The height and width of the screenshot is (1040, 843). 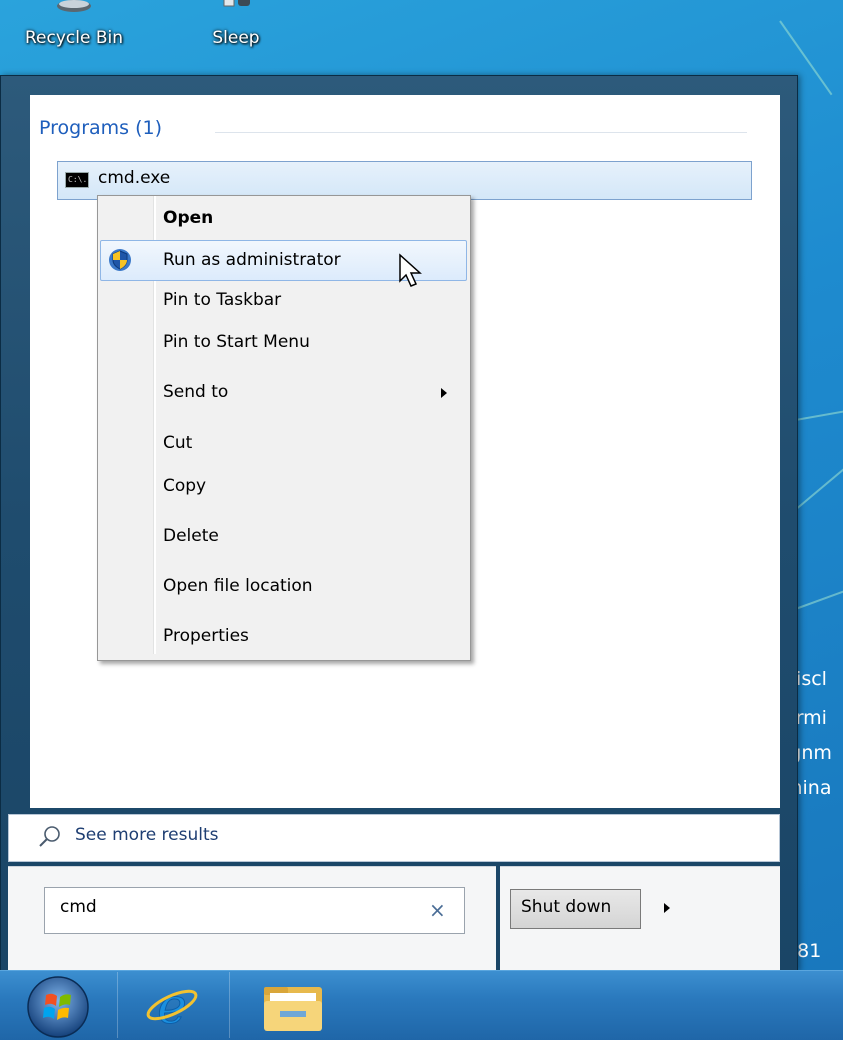 I want to click on svg-text: e, so click(x=172, y=1005).